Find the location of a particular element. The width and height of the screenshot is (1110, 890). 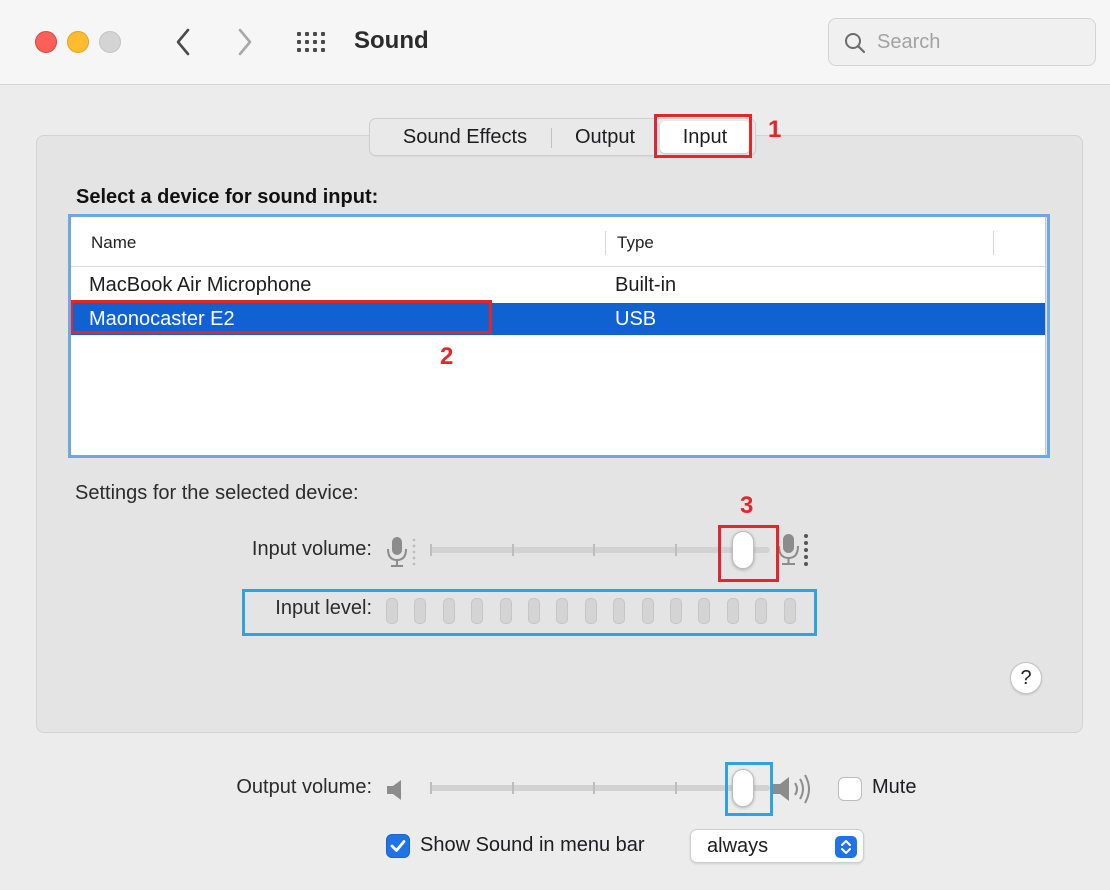

search-field is located at coordinates (962, 42).